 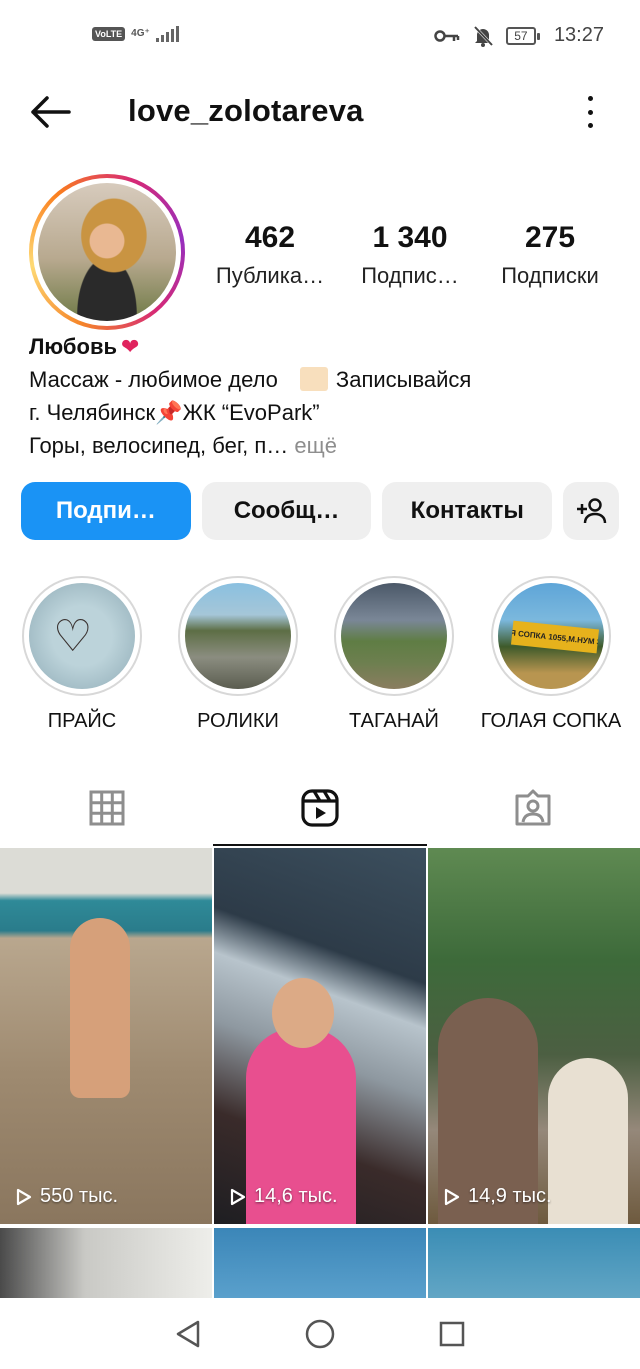 I want to click on mute-bell-icon, so click(x=483, y=36).